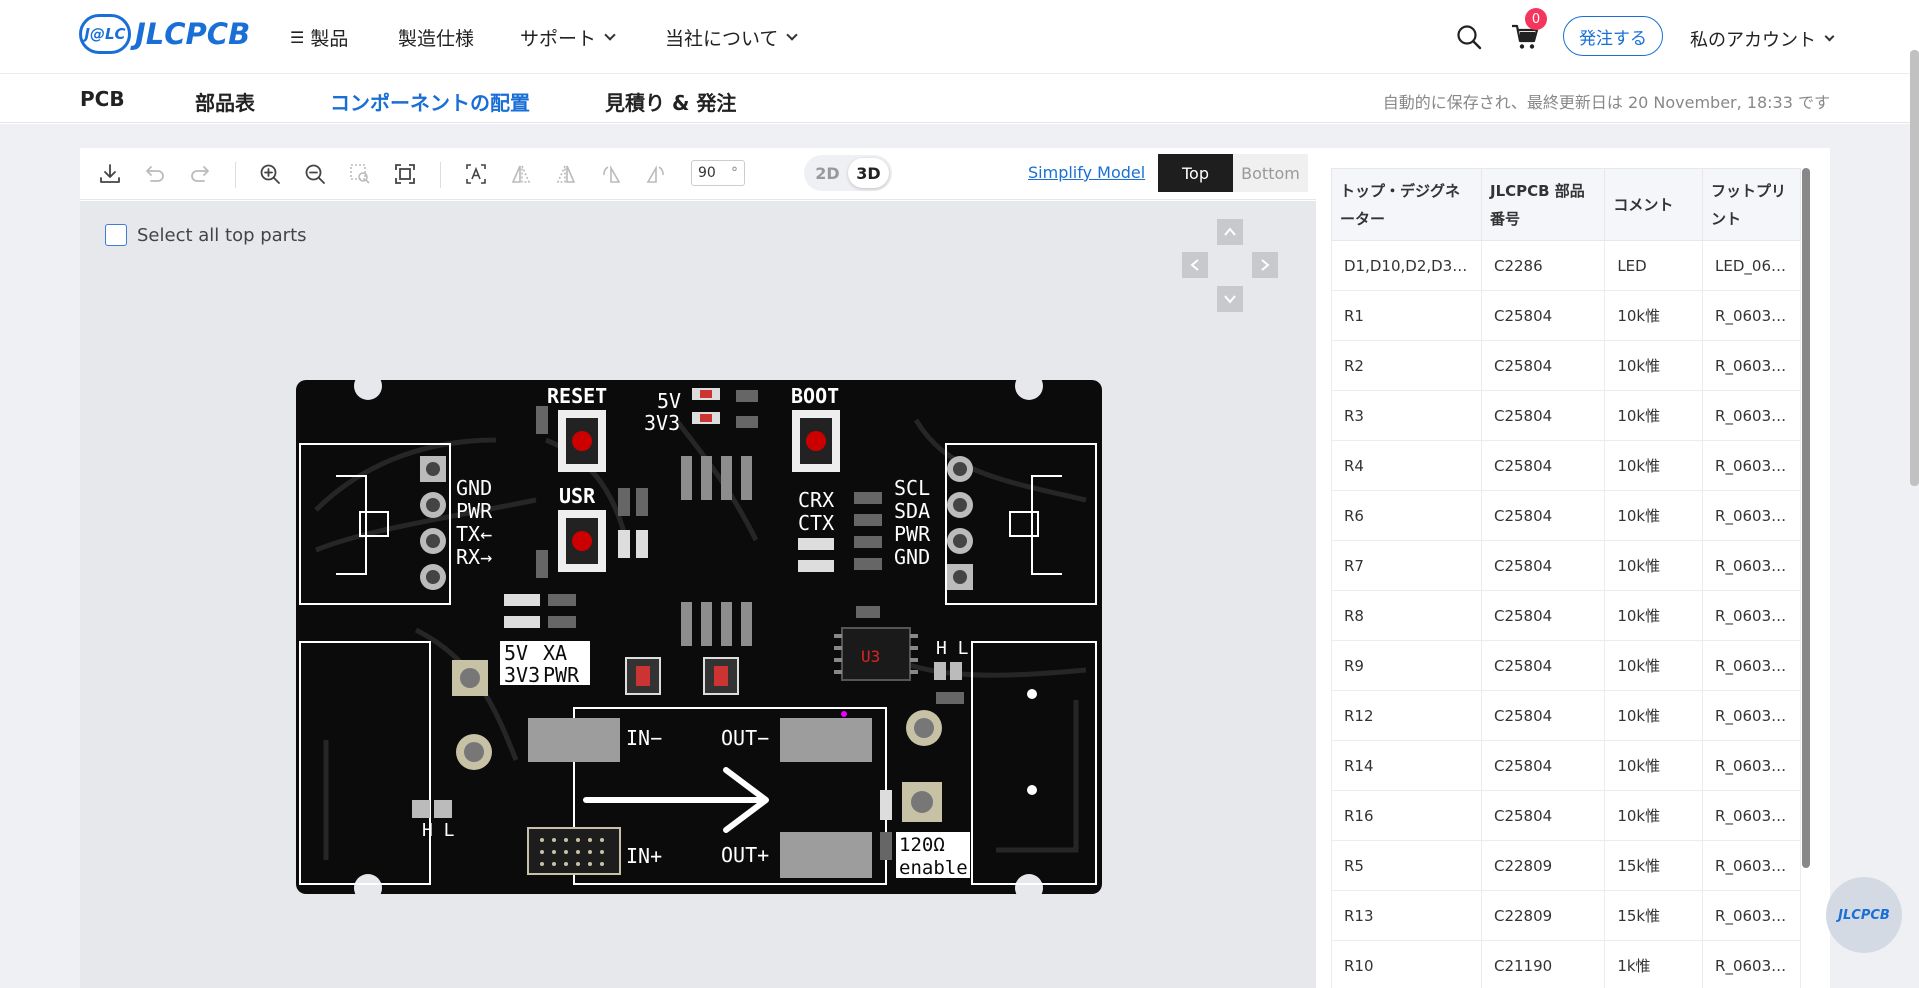 The width and height of the screenshot is (1919, 988). What do you see at coordinates (235, 175) in the screenshot?
I see `toolbar-divider` at bounding box center [235, 175].